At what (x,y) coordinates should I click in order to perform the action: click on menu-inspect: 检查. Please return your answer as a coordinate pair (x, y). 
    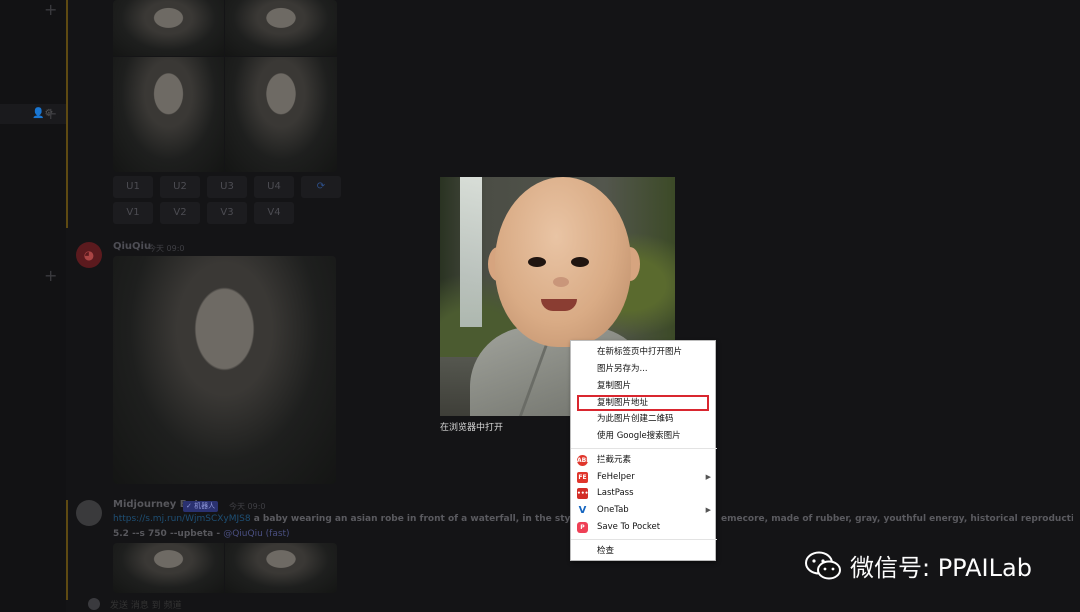
    Looking at the image, I should click on (644, 551).